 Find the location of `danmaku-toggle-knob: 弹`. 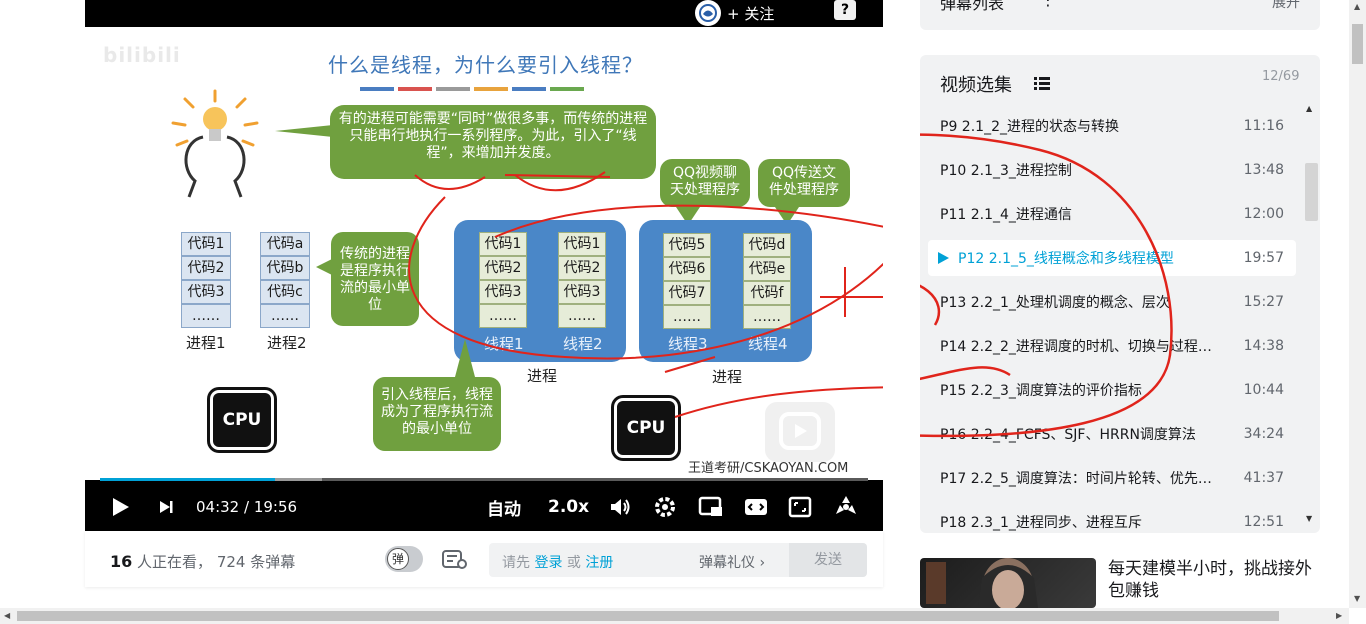

danmaku-toggle-knob: 弹 is located at coordinates (398, 559).